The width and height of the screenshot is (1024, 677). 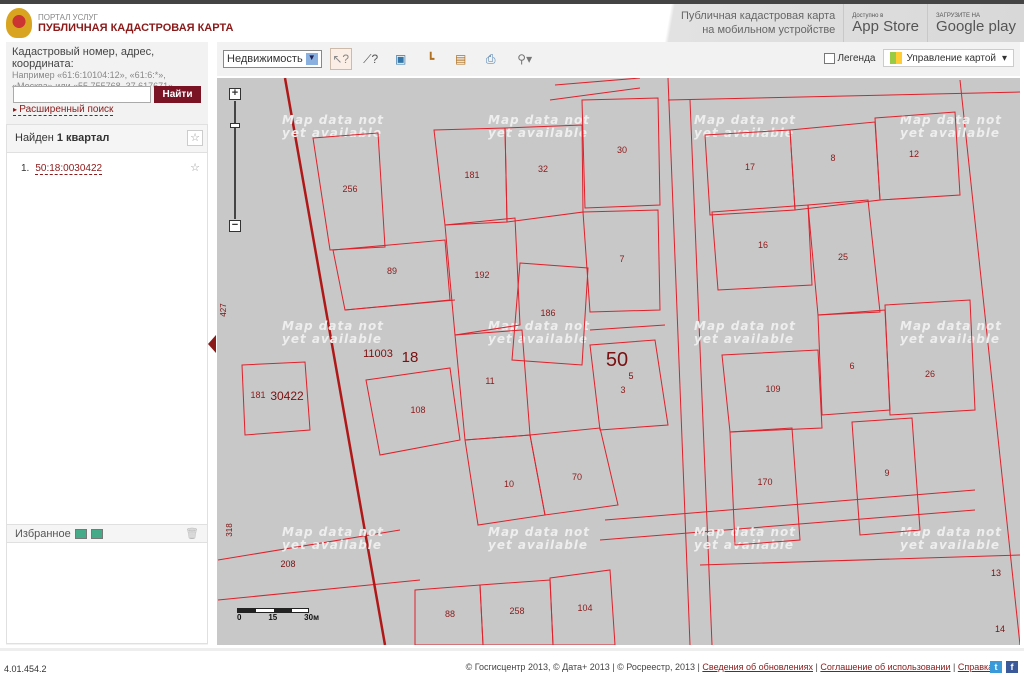 I want to click on googleplay-button: ЗАГРУЗИТЕ НА Google play, so click(x=975, y=23).